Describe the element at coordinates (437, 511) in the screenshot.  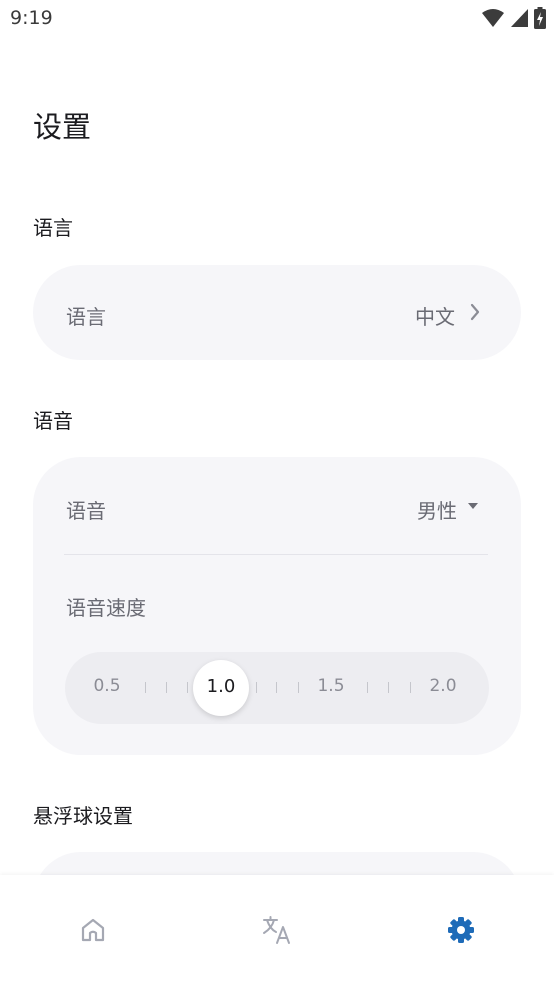
I see `voice-row-value: 男性` at that location.